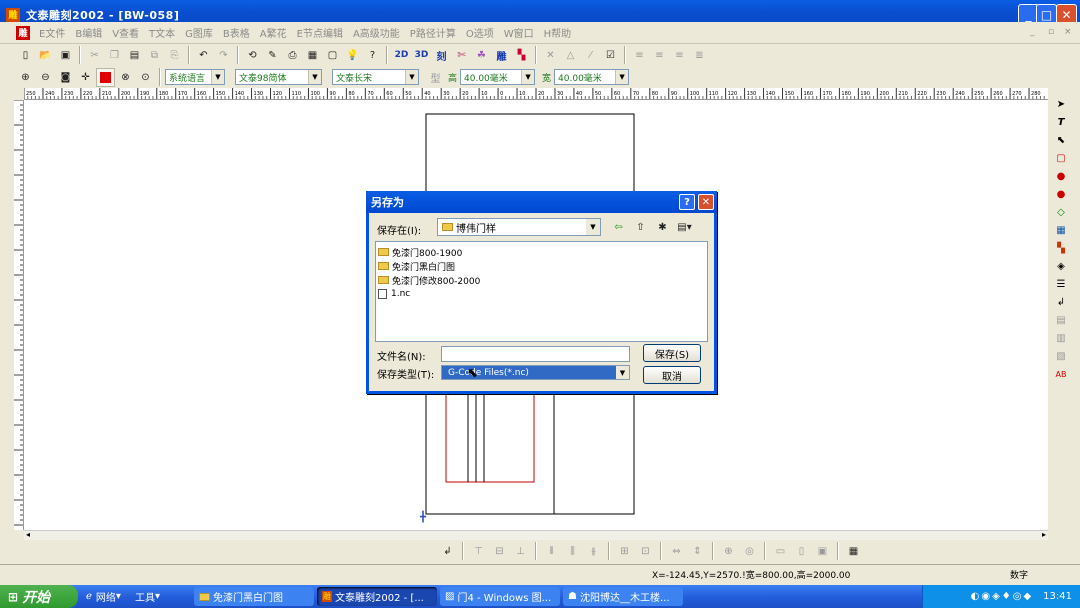  What do you see at coordinates (592, 77) in the screenshot?
I see `width-input: 40.00毫米 ▼` at bounding box center [592, 77].